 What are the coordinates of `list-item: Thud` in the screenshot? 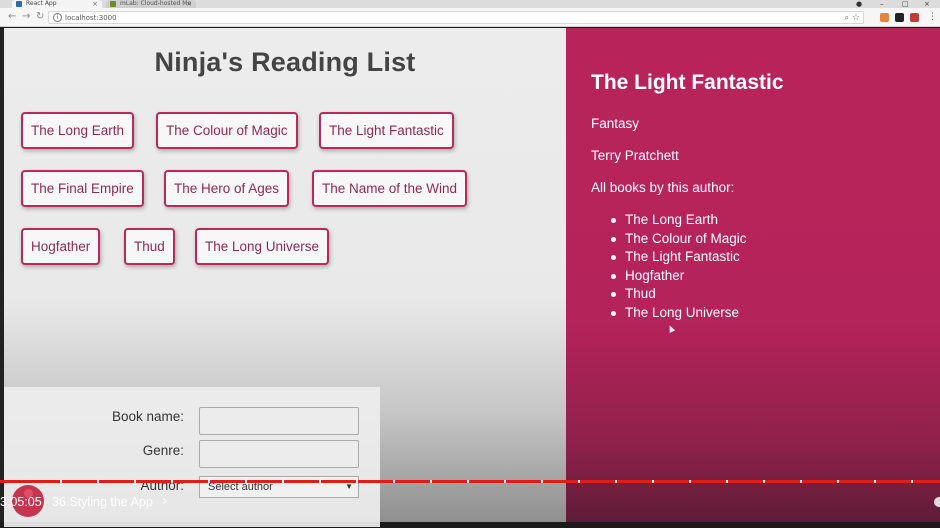 It's located at (676, 294).